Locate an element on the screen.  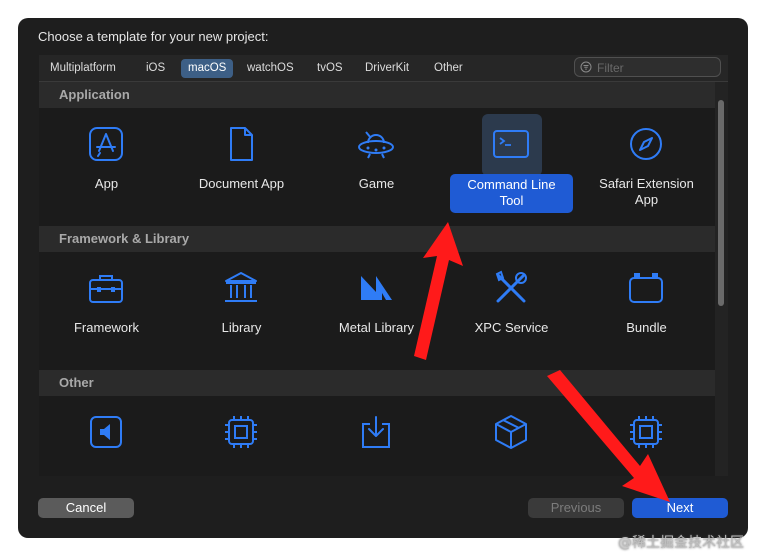
tab-driverkit: DriverKit is located at coordinates (387, 68).